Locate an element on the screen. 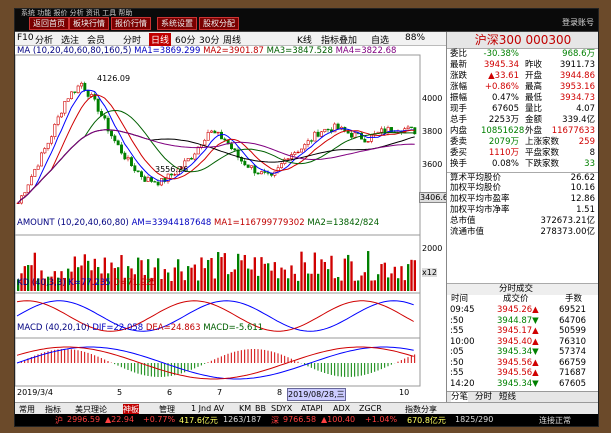 This screenshot has height=433, width=611. tick-time: 14:20 is located at coordinates (462, 383).